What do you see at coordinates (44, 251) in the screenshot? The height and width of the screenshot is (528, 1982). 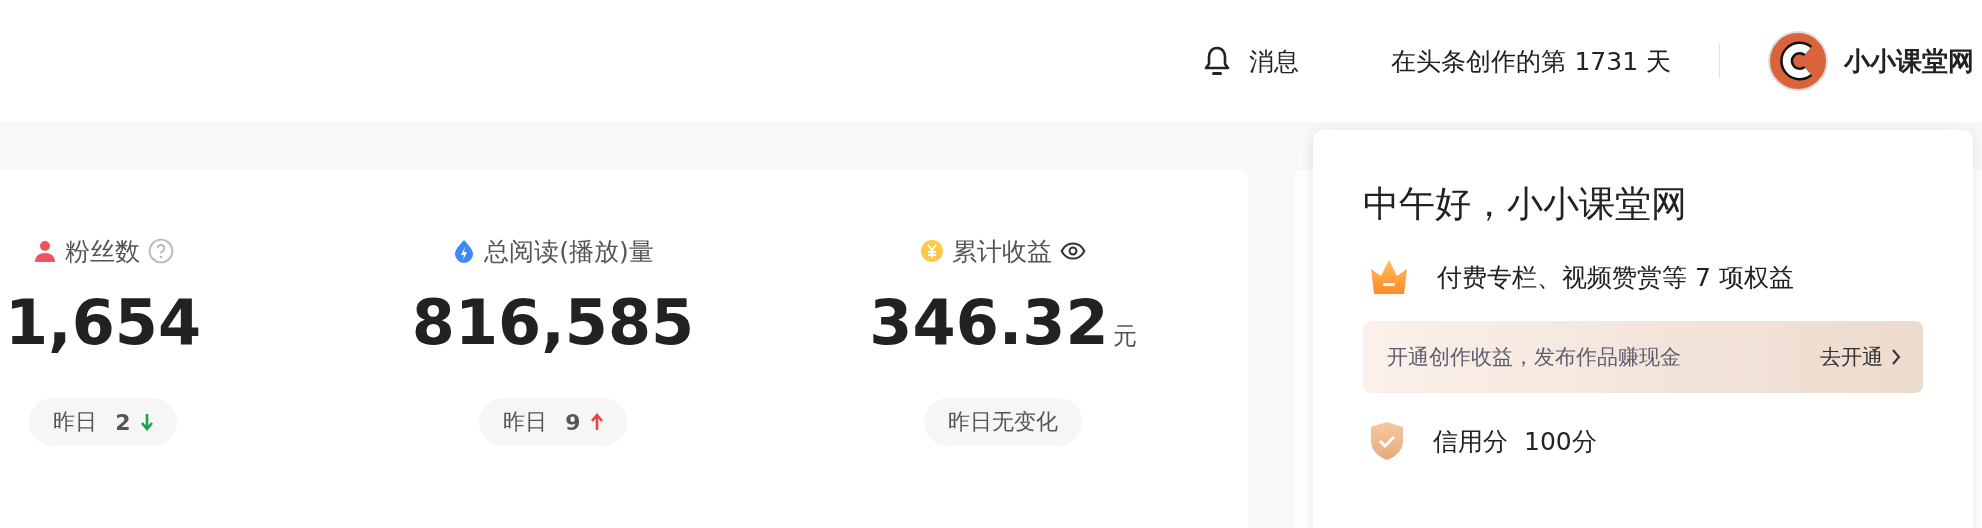 I see `person-icon` at bounding box center [44, 251].